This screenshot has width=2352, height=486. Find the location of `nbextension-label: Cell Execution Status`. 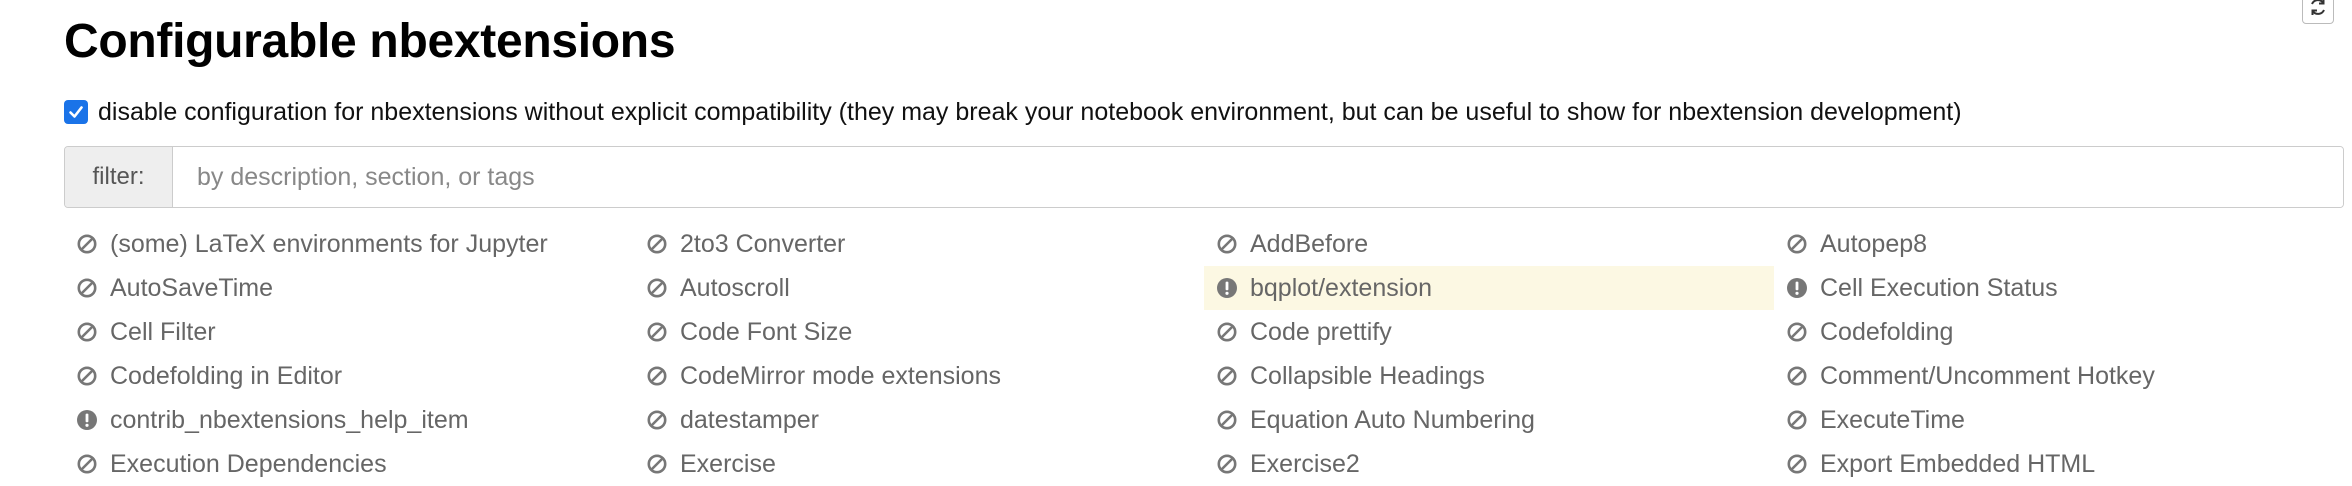

nbextension-label: Cell Execution Status is located at coordinates (1939, 287).